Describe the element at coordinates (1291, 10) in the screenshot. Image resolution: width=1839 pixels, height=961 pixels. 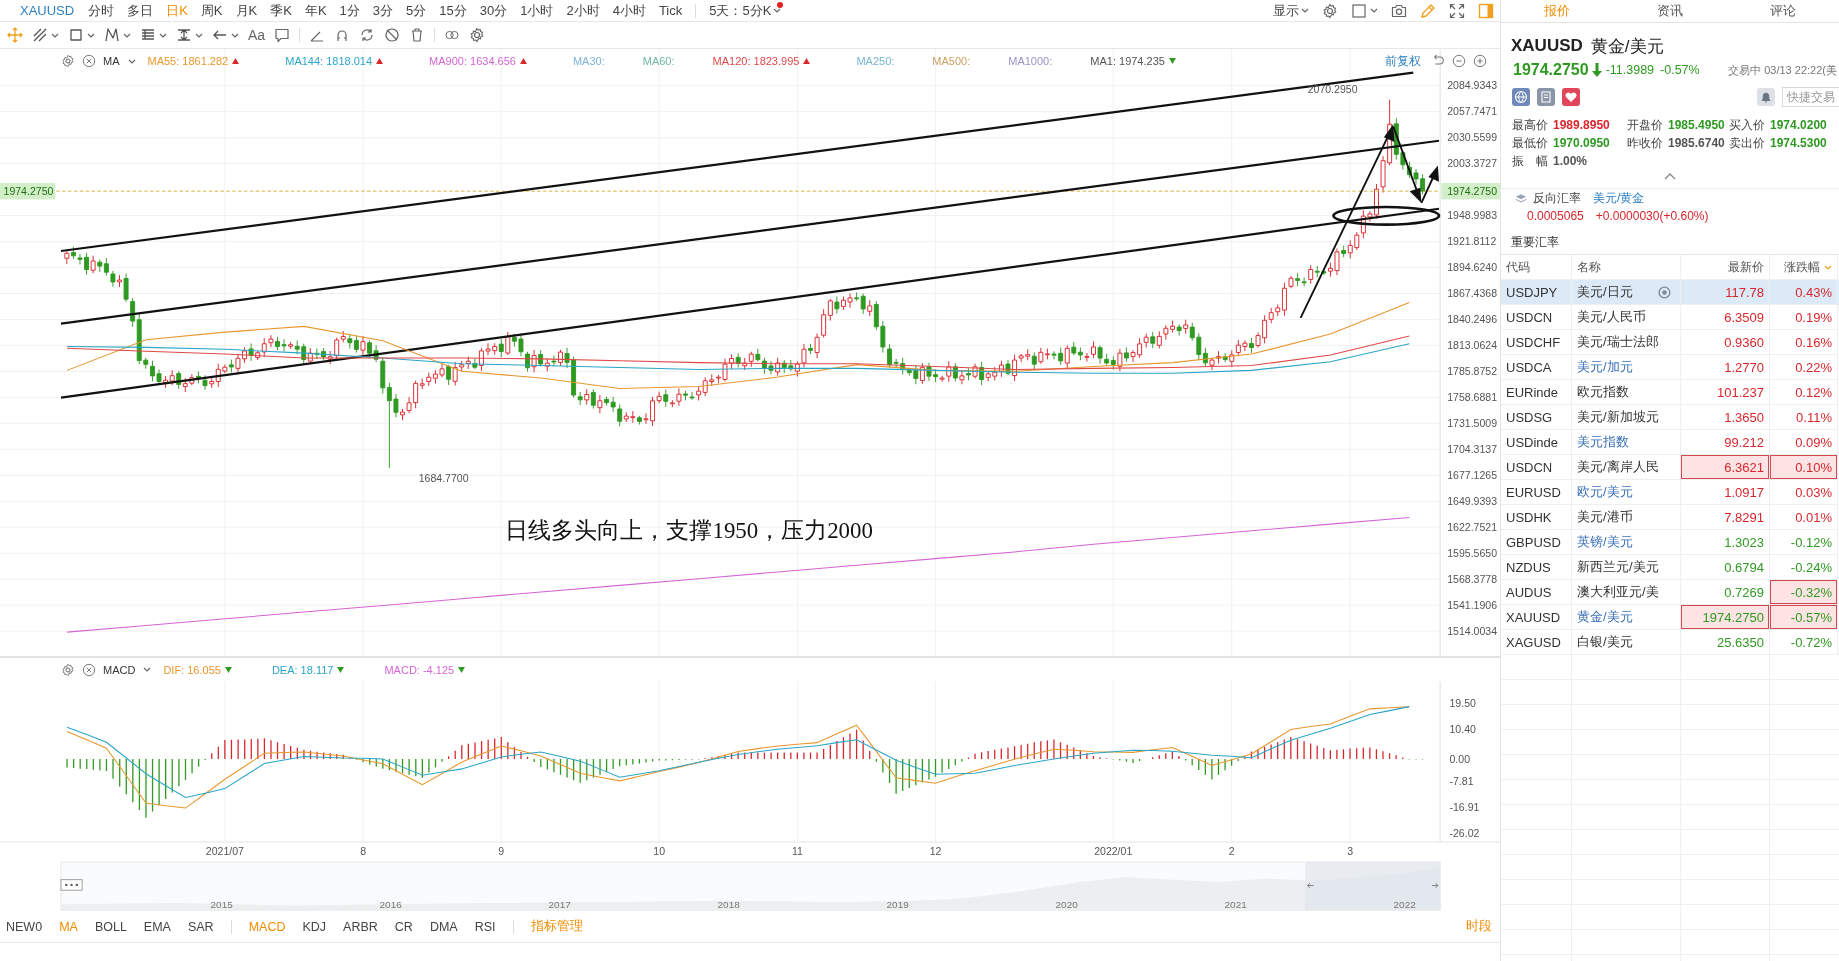
I see `display-dropdown: 显示` at that location.